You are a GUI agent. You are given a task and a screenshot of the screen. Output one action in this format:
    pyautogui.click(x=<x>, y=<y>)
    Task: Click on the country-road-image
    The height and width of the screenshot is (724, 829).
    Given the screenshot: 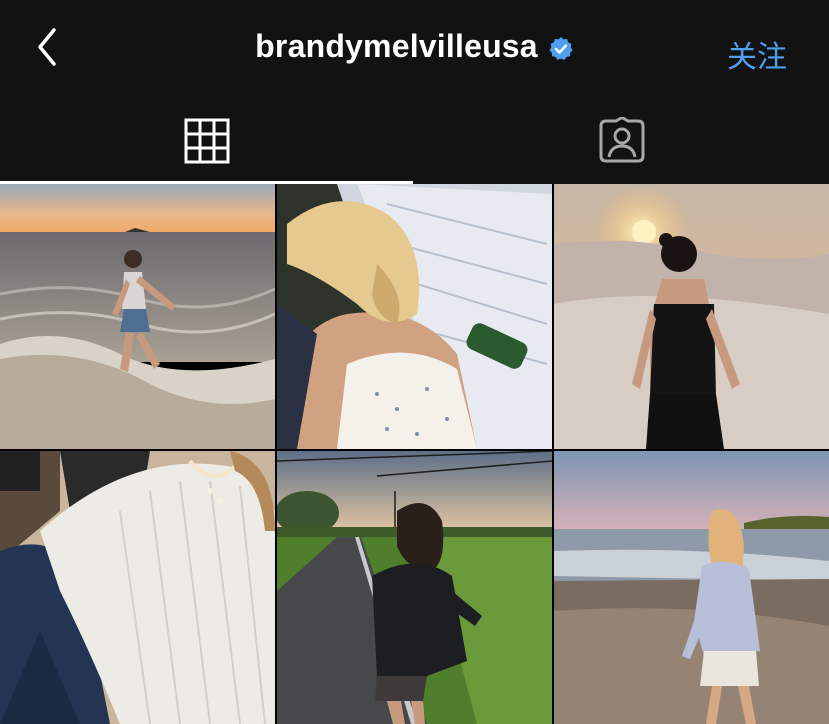 What is the action you would take?
    pyautogui.click(x=414, y=587)
    